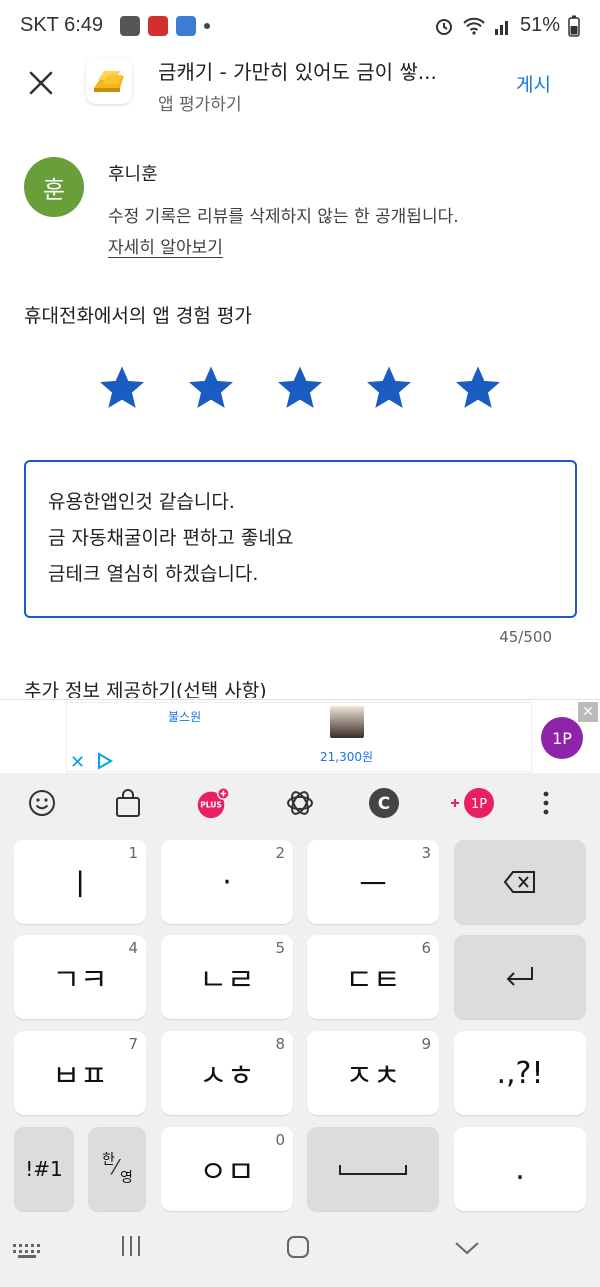 The image size is (600, 1287). Describe the element at coordinates (158, 26) in the screenshot. I see `news-app-icon` at that location.